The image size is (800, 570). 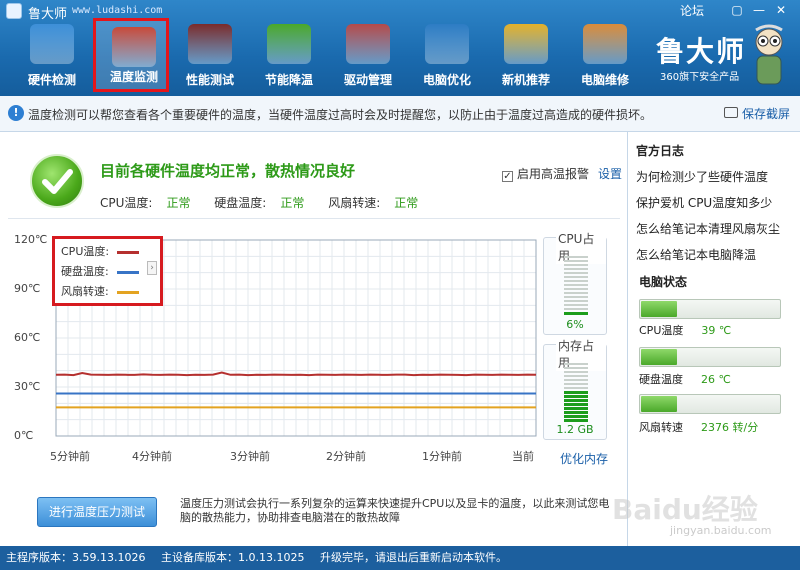 What do you see at coordinates (663, 282) in the screenshot?
I see `pc-status-title: 电脑状态` at bounding box center [663, 282].